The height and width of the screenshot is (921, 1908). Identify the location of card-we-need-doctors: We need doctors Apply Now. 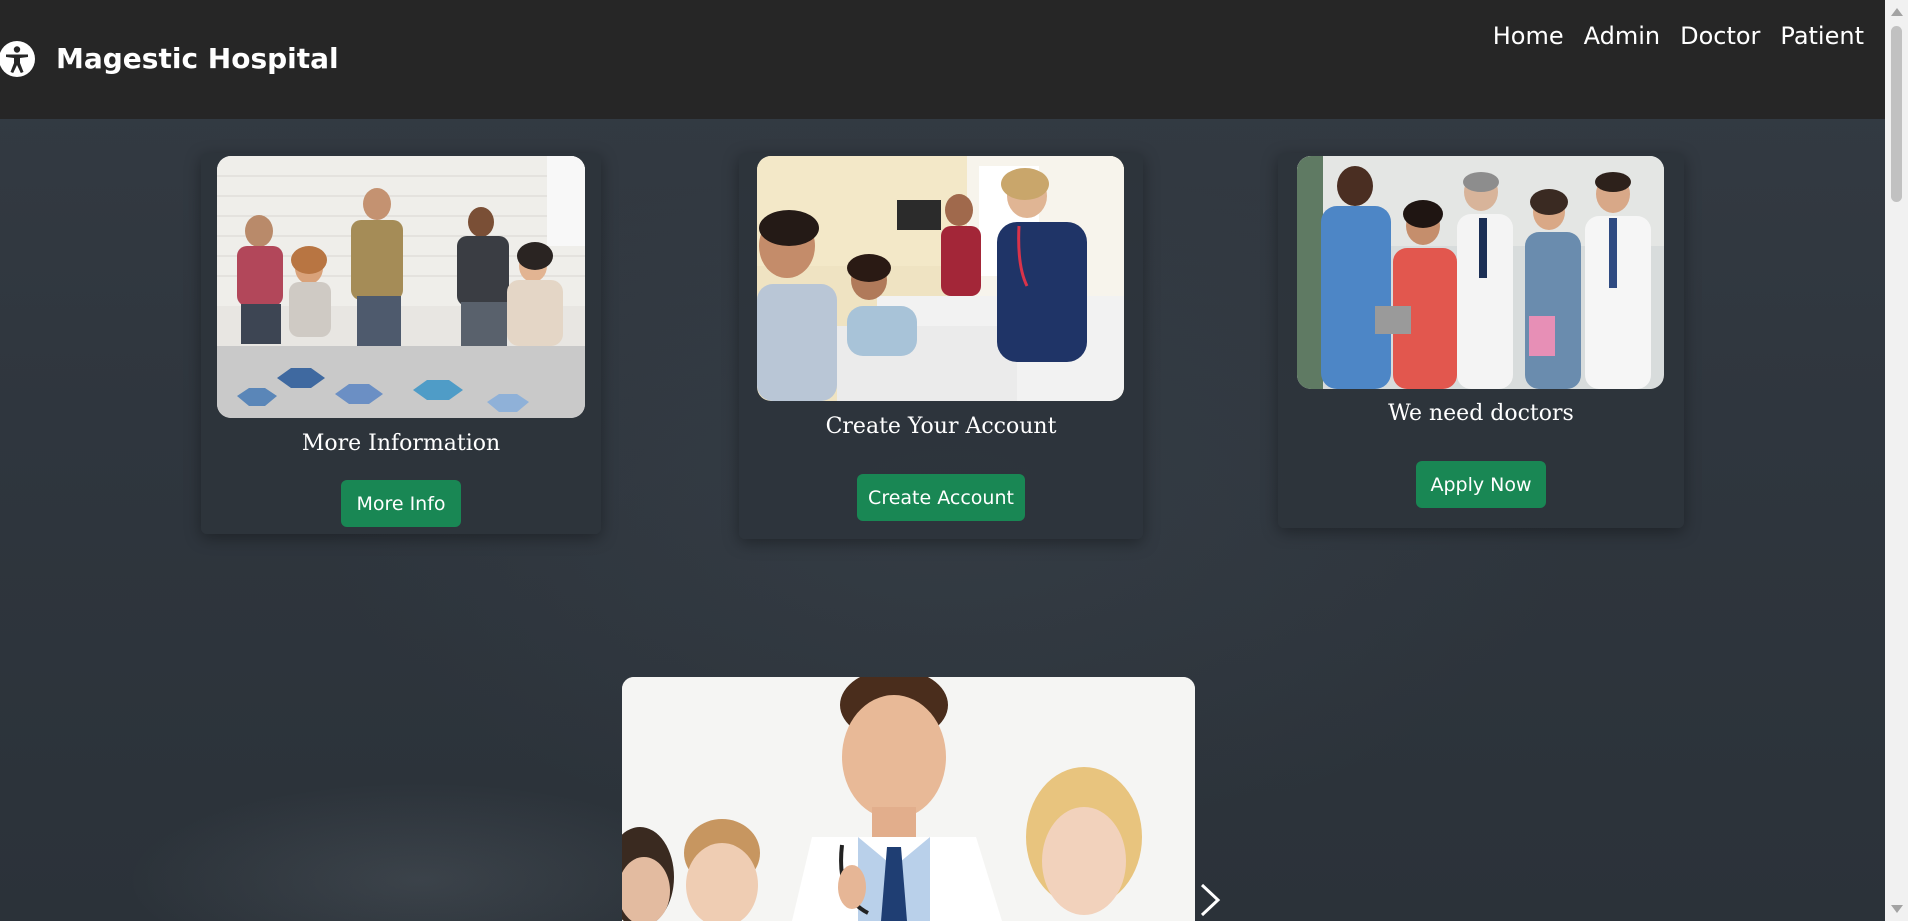
(1481, 340).